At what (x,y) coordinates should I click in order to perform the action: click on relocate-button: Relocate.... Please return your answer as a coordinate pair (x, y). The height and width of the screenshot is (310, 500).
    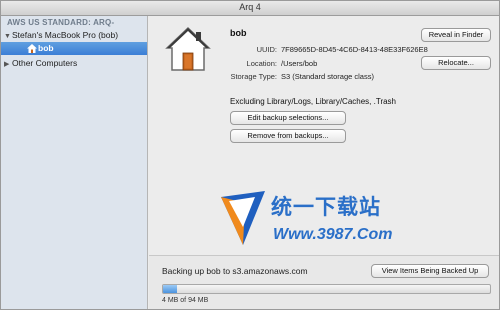
    Looking at the image, I should click on (456, 63).